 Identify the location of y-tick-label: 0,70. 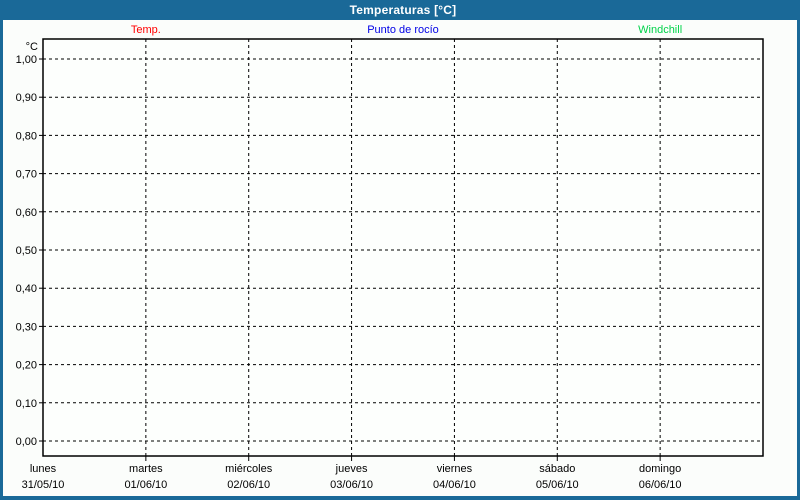
(26, 175).